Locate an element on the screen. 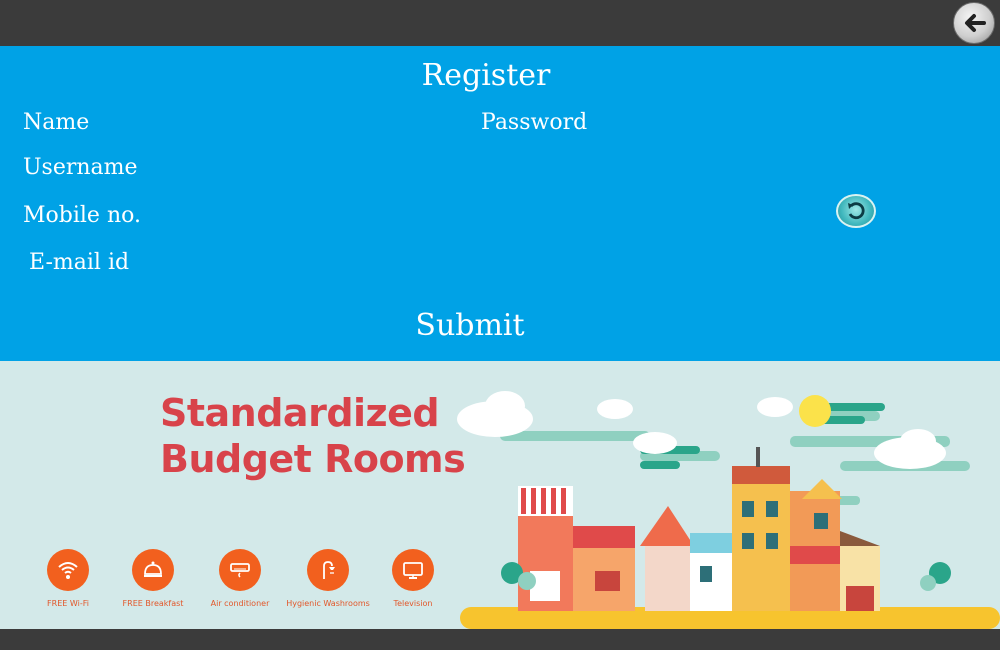 This screenshot has width=1000, height=650. amenity-label: FREE Breakfast is located at coordinates (153, 603).